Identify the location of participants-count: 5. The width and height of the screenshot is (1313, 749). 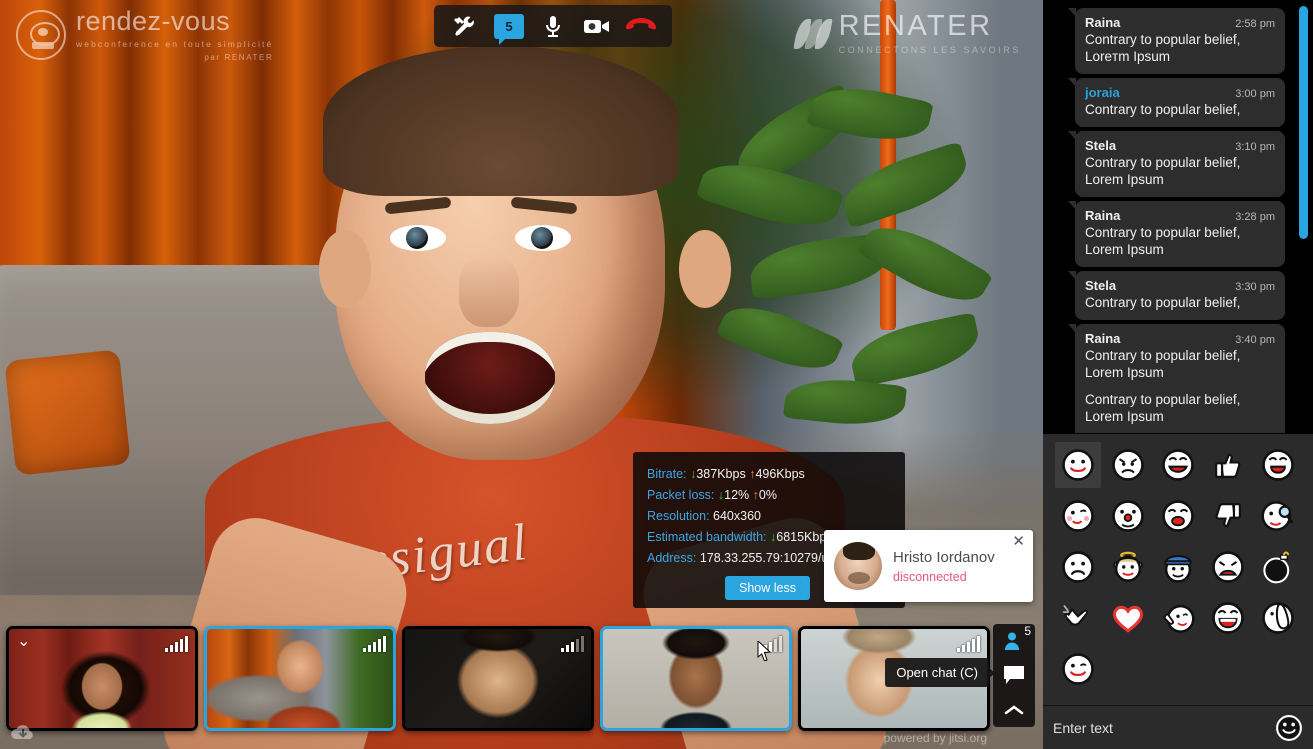
(1027, 631).